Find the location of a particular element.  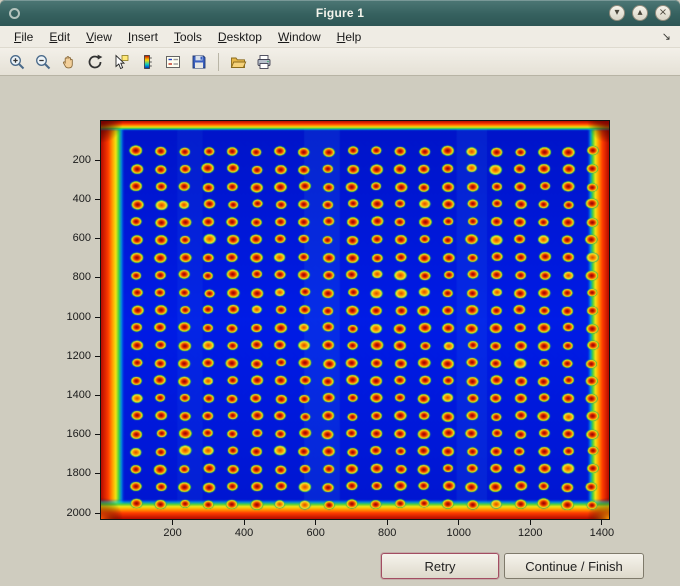

y-tick-label: 1400 is located at coordinates (78, 394).